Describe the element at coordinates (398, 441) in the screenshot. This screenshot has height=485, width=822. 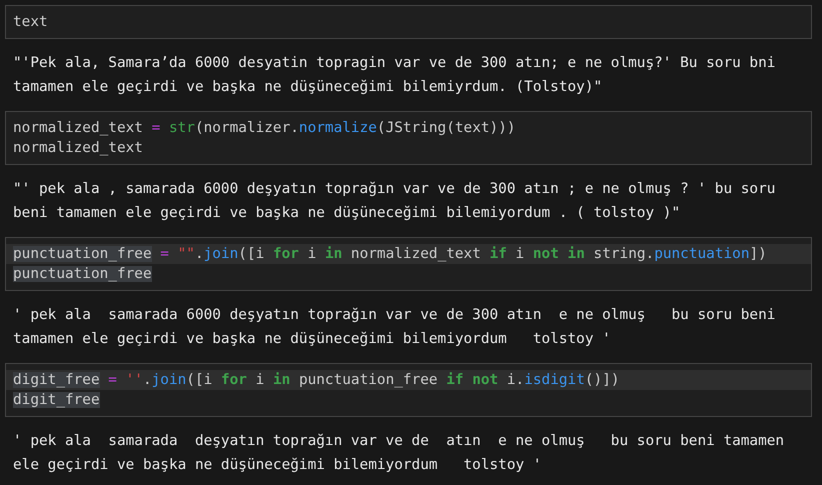
I see `output-text: ' pek ala samarada deşyatın toprağın var ve de atın e ne olmuş bu soru beni tamamen` at that location.